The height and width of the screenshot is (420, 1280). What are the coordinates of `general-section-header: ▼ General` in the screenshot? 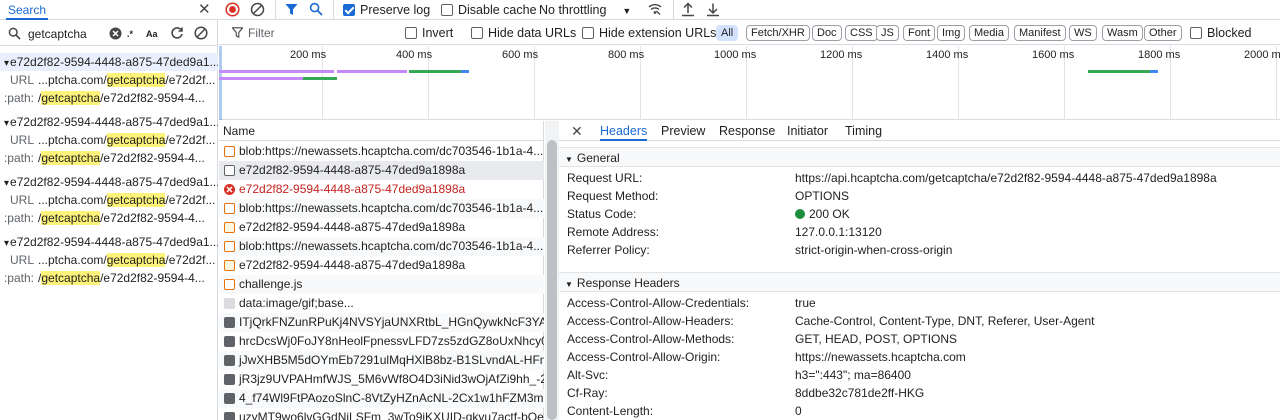 It's located at (919, 157).